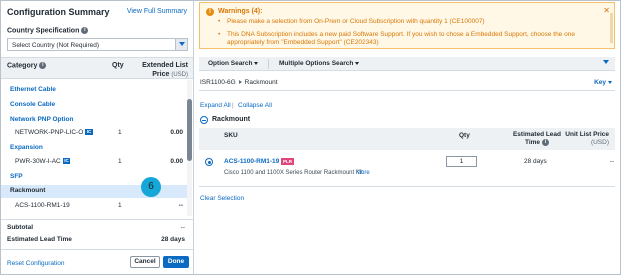 This screenshot has width=621, height=275. Describe the element at coordinates (157, 11) in the screenshot. I see `view-full-summary-link: View Full Summary` at that location.